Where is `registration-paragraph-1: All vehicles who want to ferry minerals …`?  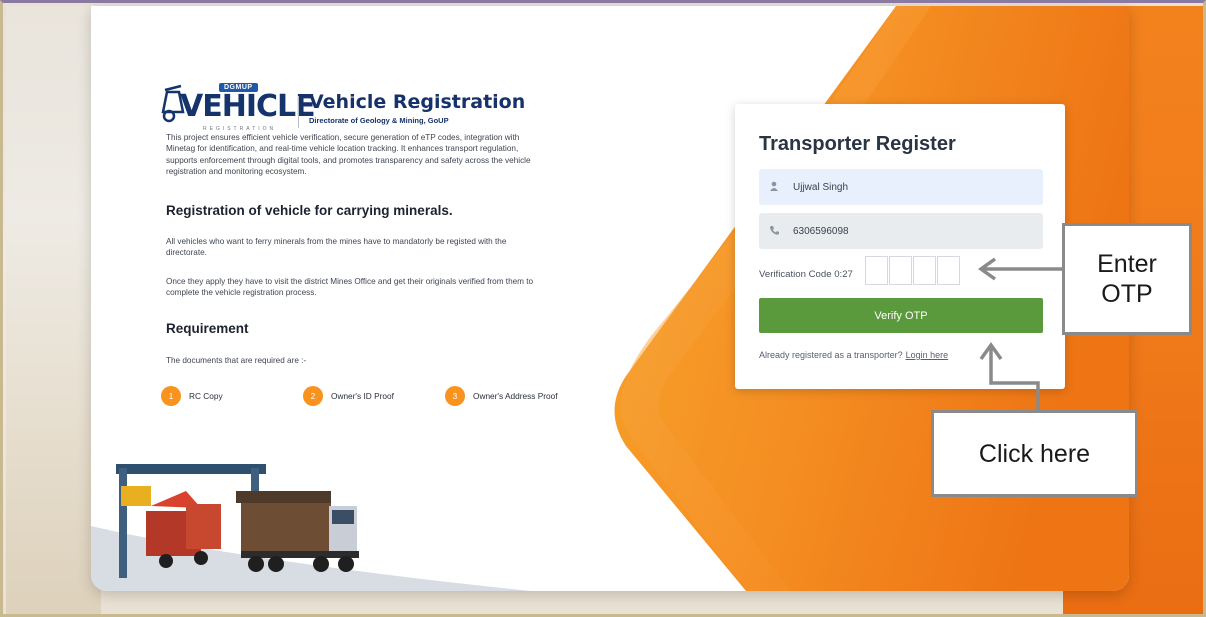 registration-paragraph-1: All vehicles who want to ferry minerals … is located at coordinates (336, 247).